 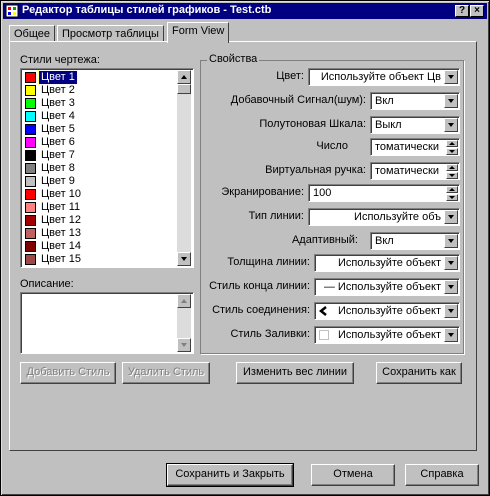 What do you see at coordinates (107, 323) in the screenshot?
I see `description-textarea` at bounding box center [107, 323].